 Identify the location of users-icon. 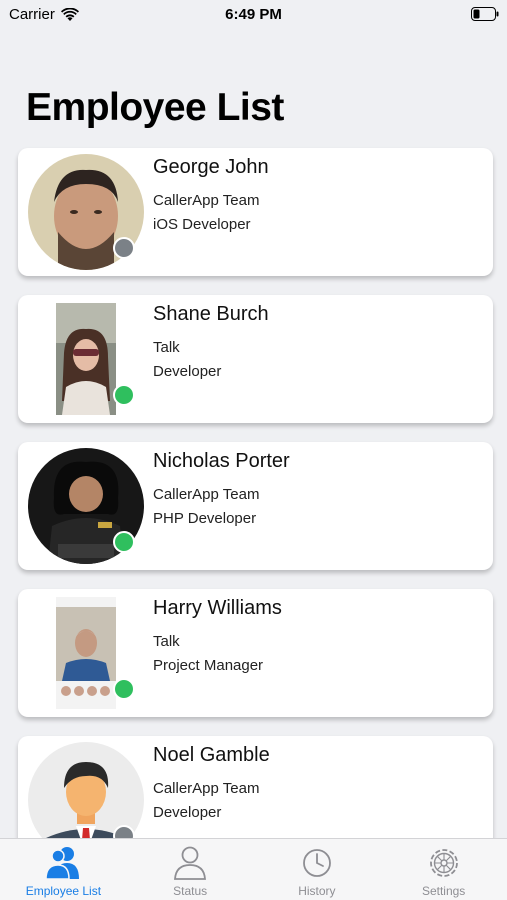
(62, 863).